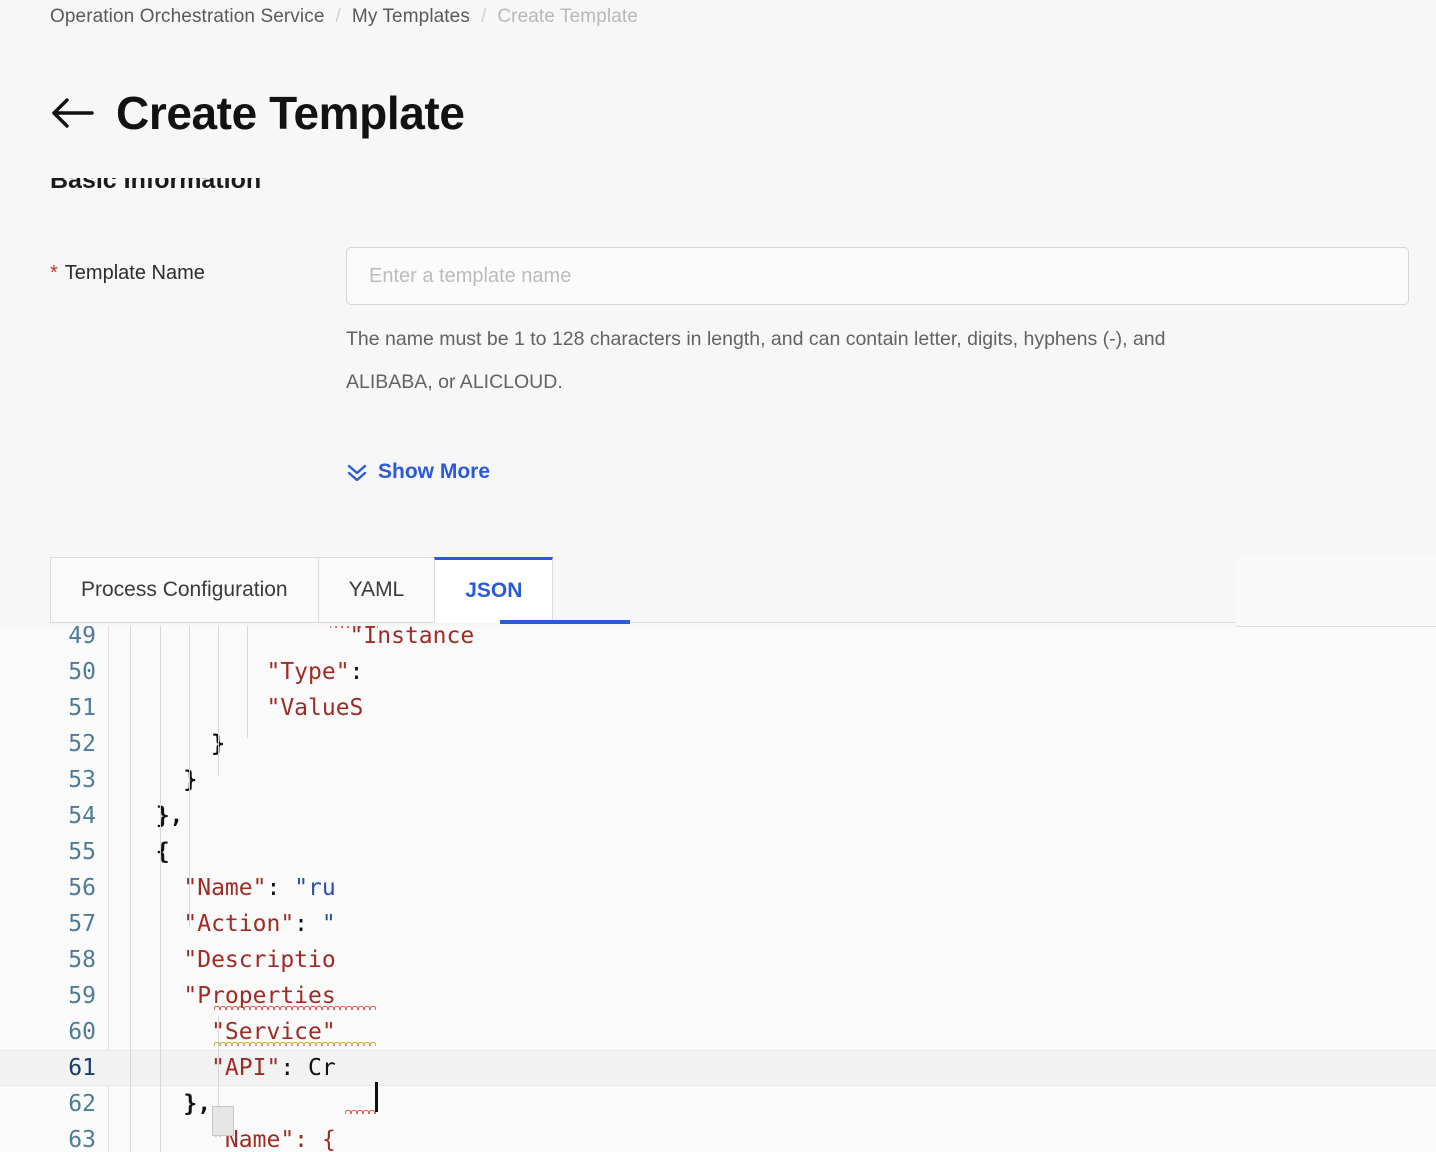  What do you see at coordinates (82, 780) in the screenshot?
I see `line-number: 53` at bounding box center [82, 780].